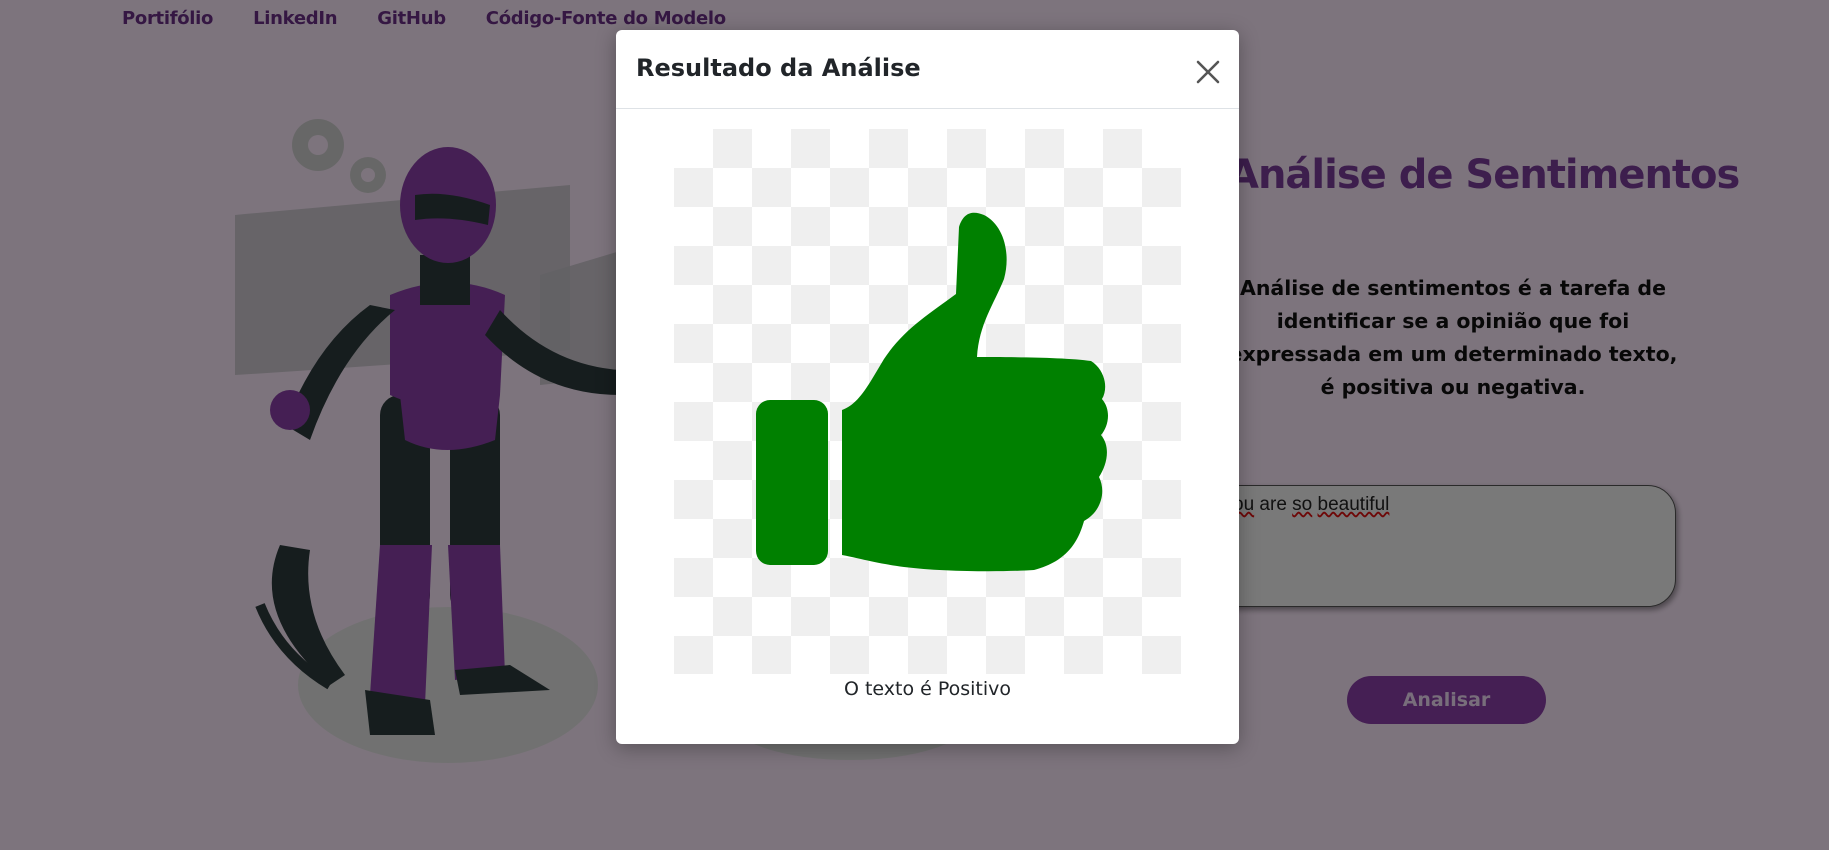  What do you see at coordinates (927, 689) in the screenshot?
I see `result-text: O texto é Positivo` at bounding box center [927, 689].